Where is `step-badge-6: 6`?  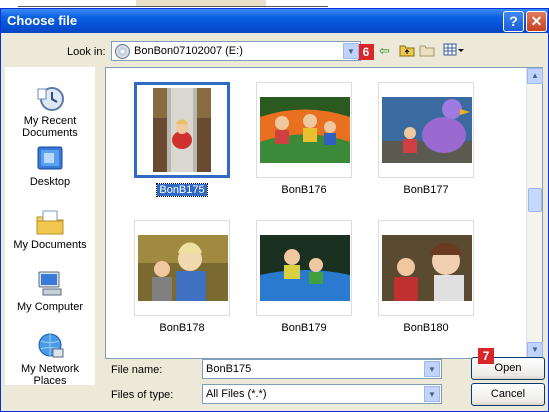 step-badge-6: 6 is located at coordinates (366, 52).